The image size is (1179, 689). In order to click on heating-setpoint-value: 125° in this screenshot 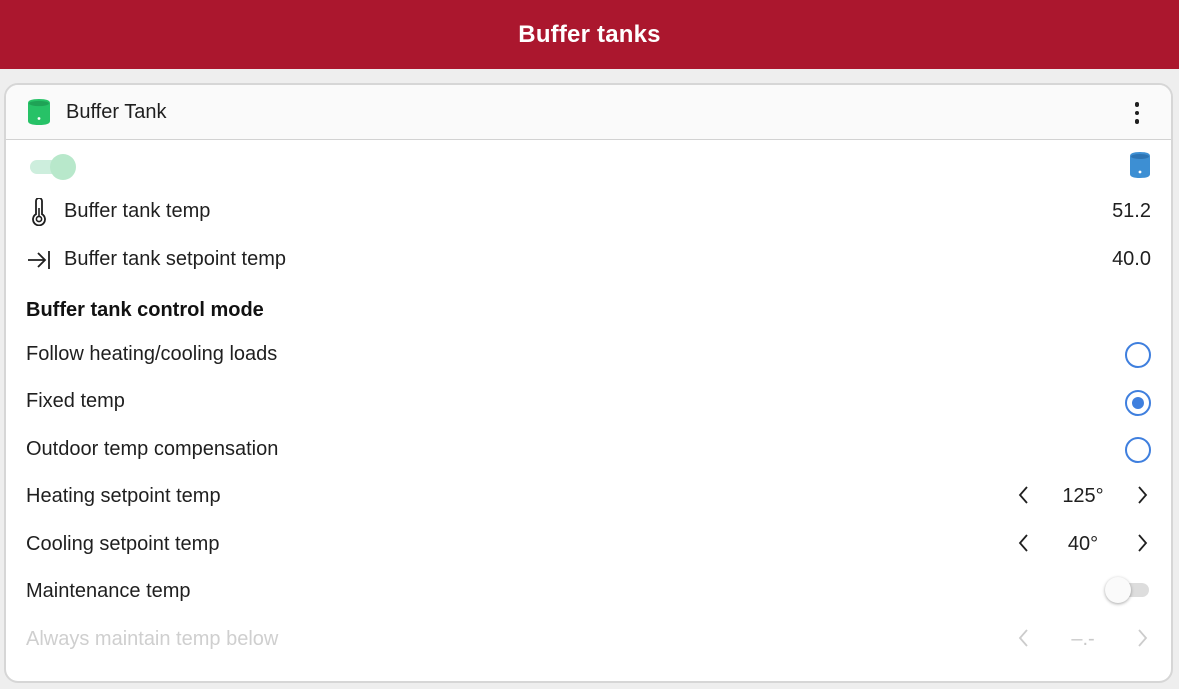, I will do `click(1083, 496)`.